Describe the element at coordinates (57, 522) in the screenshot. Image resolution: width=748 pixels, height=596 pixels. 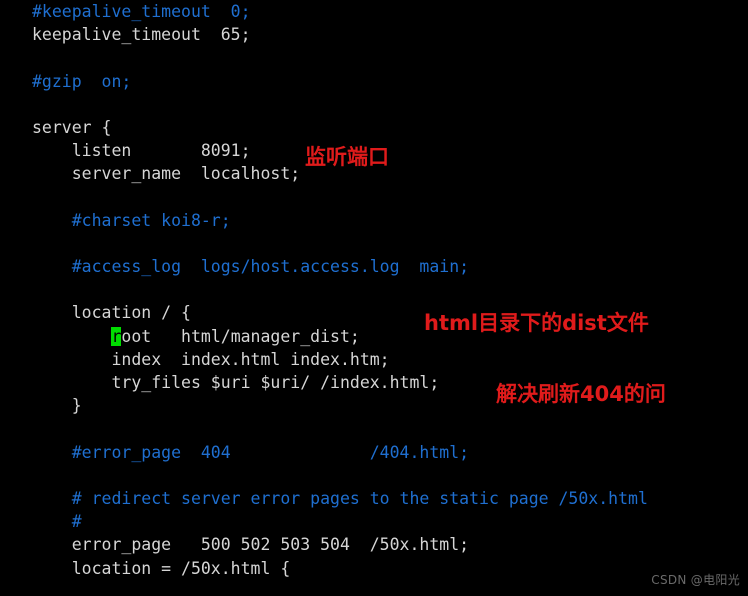
I see `code-text: #` at that location.